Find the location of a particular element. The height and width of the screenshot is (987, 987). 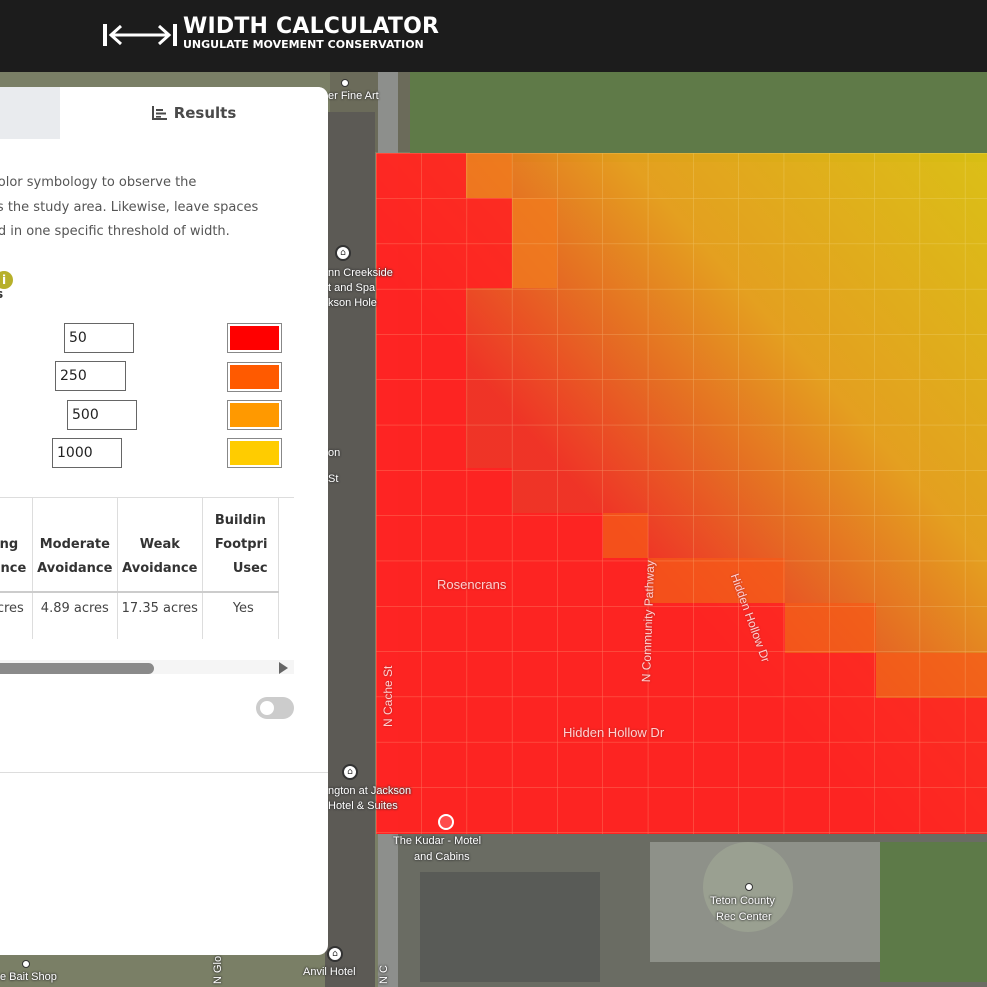

table-cell: .90 acres is located at coordinates (16, 615).